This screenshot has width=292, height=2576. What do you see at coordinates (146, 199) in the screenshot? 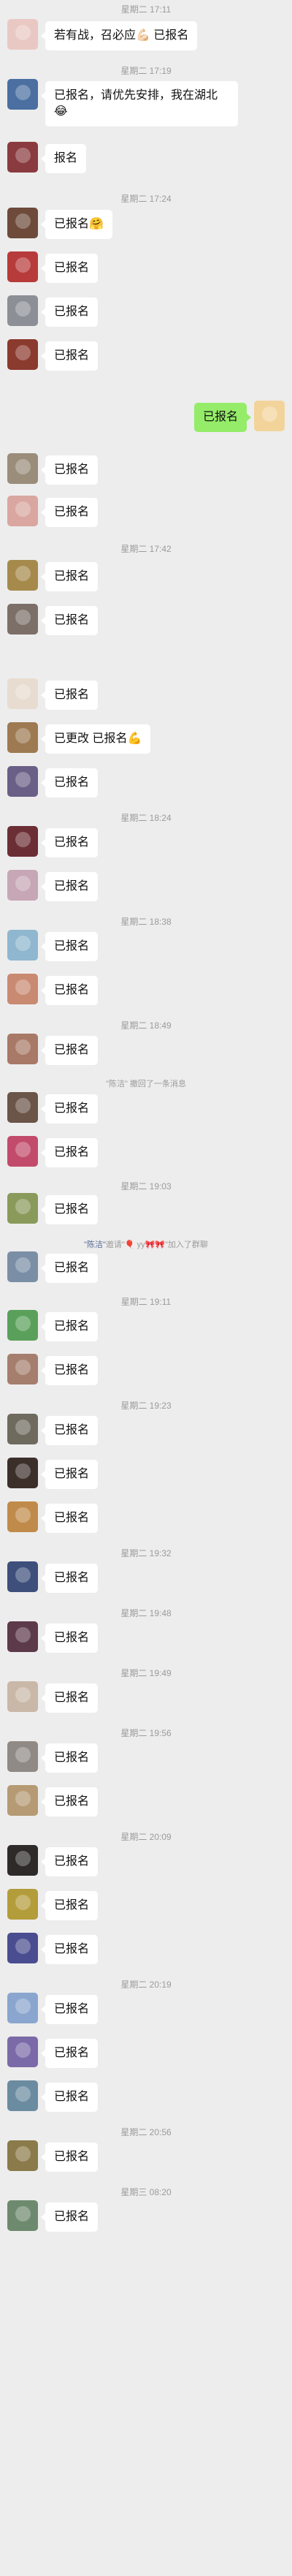
I see `timestamp: 星期二 17:24` at bounding box center [146, 199].